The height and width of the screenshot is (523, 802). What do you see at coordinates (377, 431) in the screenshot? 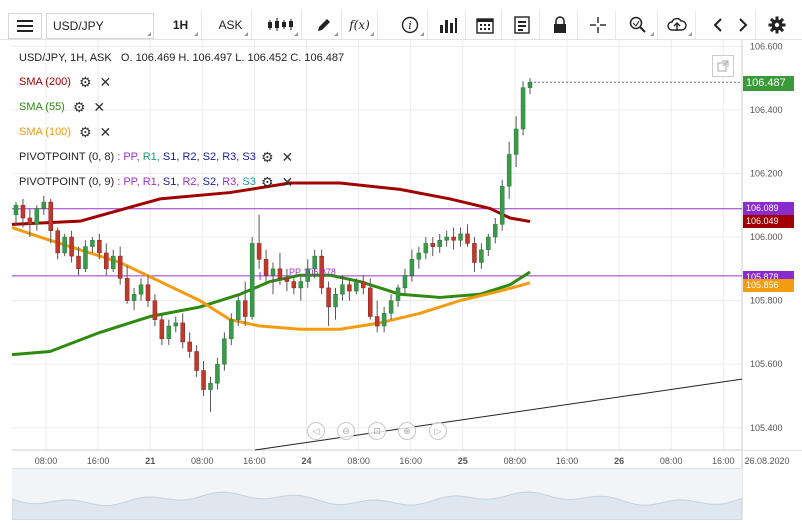
I see `nav-fit-button: ⊡` at bounding box center [377, 431].